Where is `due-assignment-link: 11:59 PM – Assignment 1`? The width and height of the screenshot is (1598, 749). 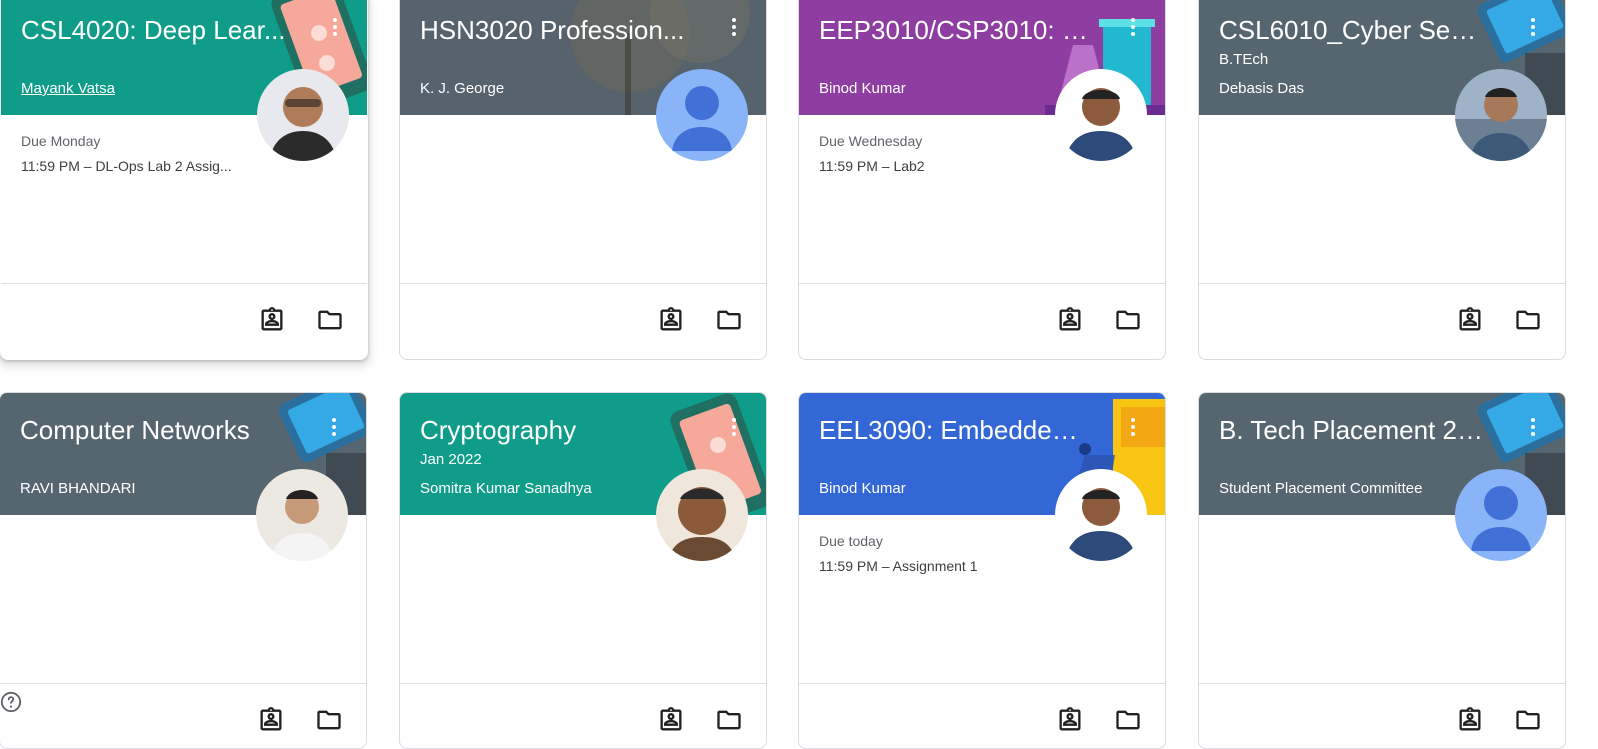
due-assignment-link: 11:59 PM – Assignment 1 is located at coordinates (898, 566).